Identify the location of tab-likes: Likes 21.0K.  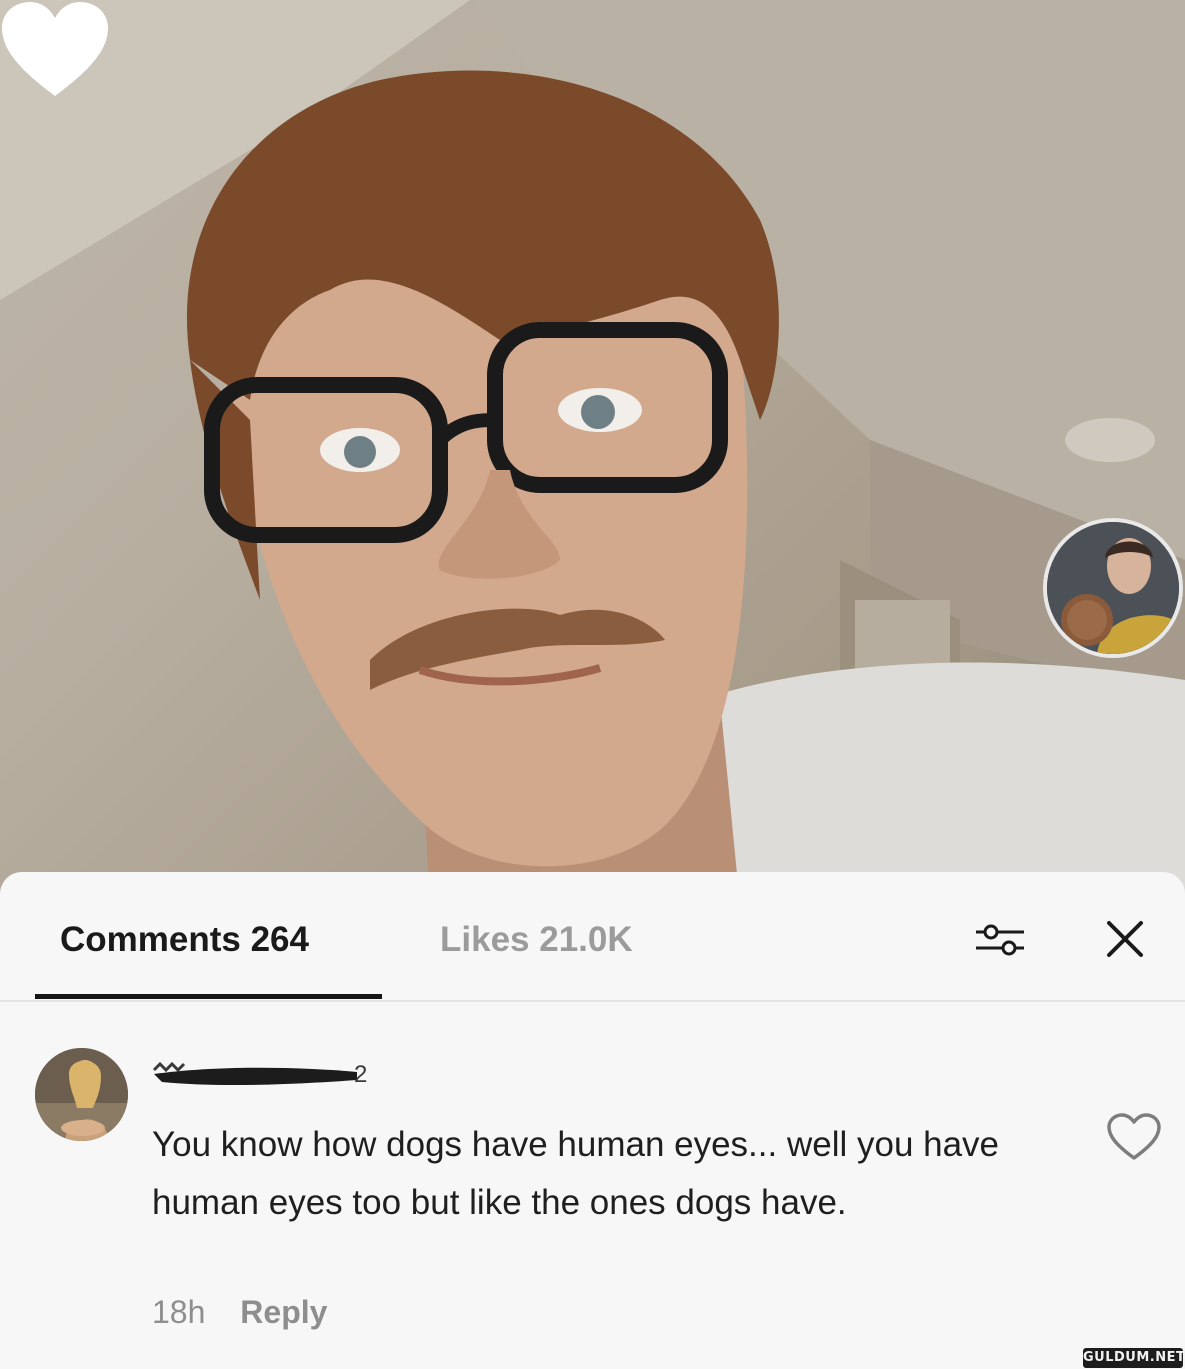
(536, 940).